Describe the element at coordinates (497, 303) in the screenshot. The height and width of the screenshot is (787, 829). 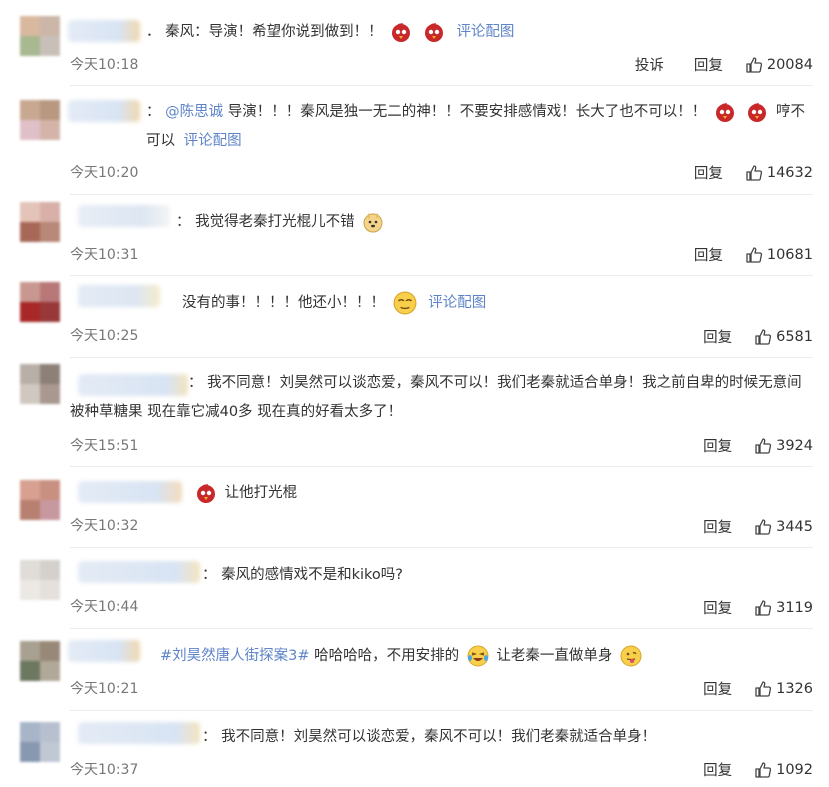
I see `comment-text: 没有的事！！！！他还小！！！ 评论配图` at that location.